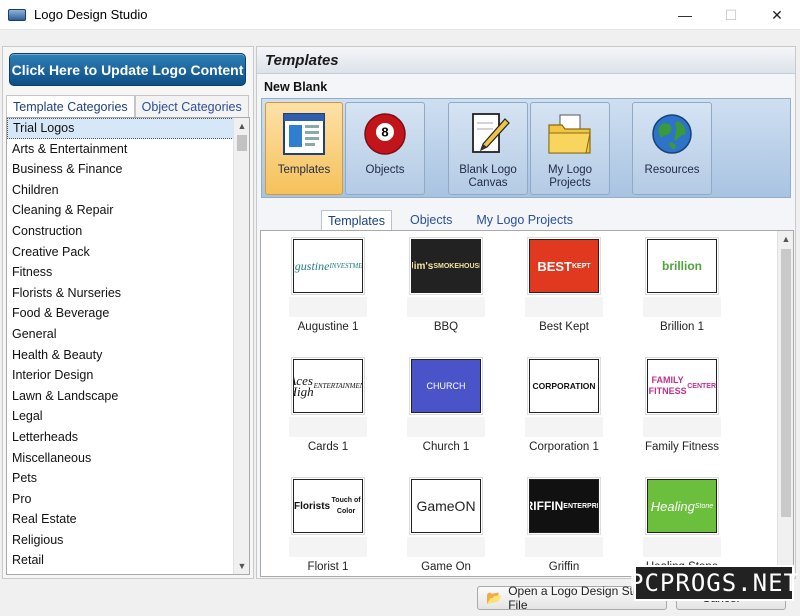 This screenshot has height=616, width=800. Describe the element at coordinates (682, 506) in the screenshot. I see `template-preview-image: Healing Stone` at that location.